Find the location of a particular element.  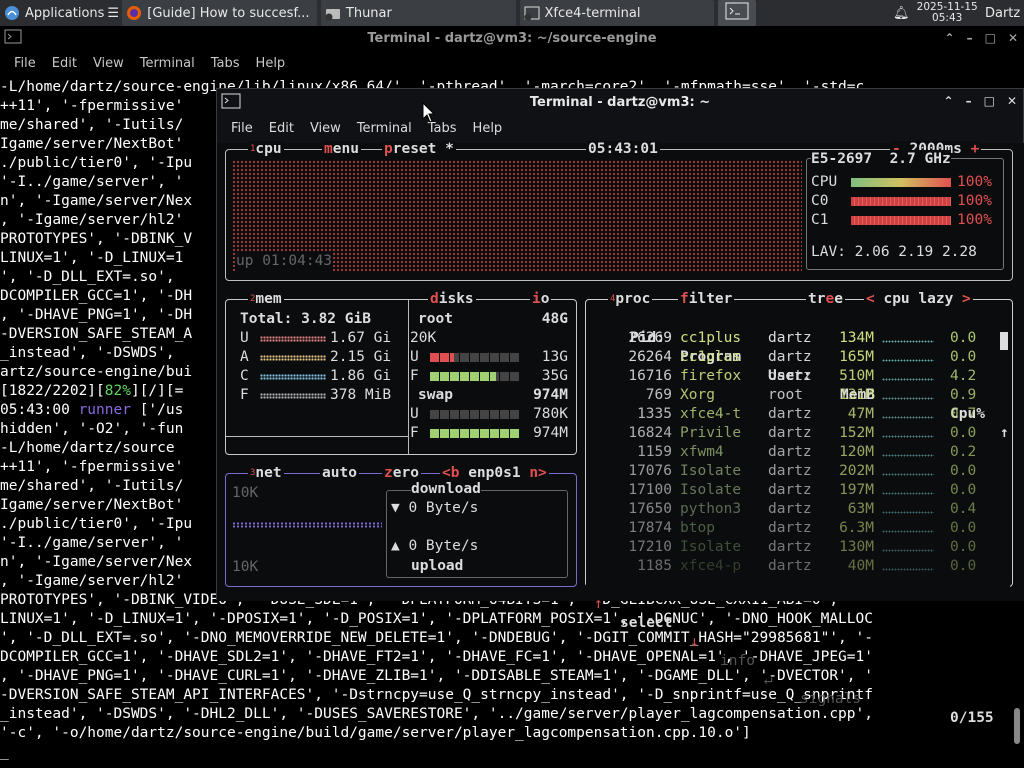

download-label: download is located at coordinates (446, 489).